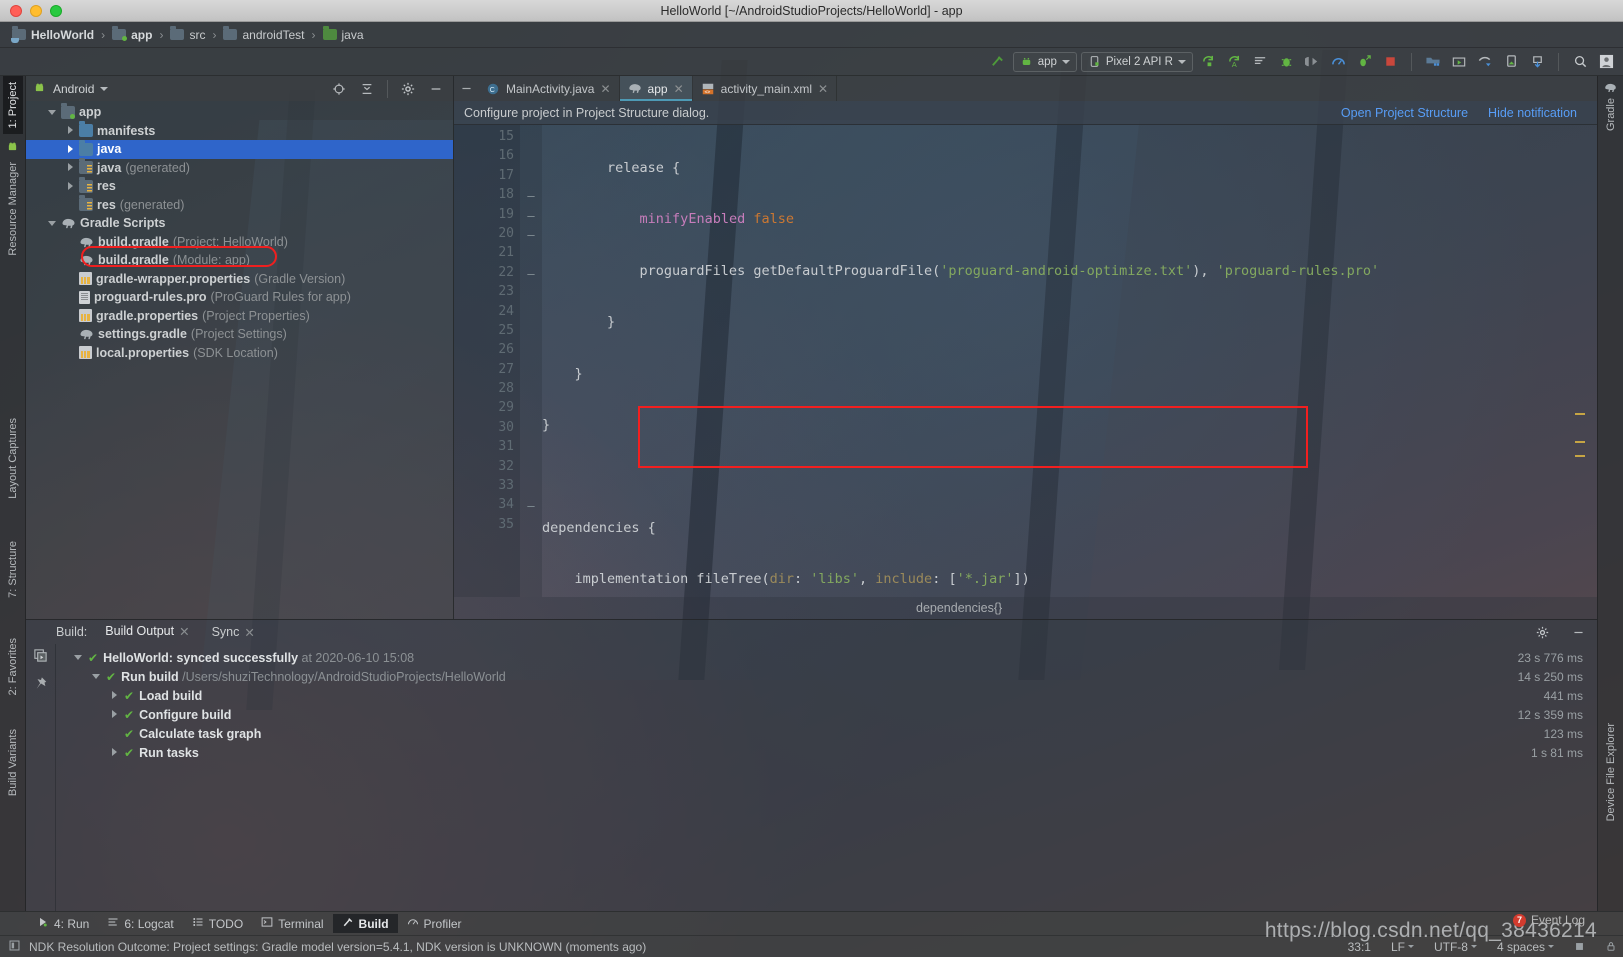  I want to click on tree-row-local-properties: local.properties (SDK Location), so click(239, 353).